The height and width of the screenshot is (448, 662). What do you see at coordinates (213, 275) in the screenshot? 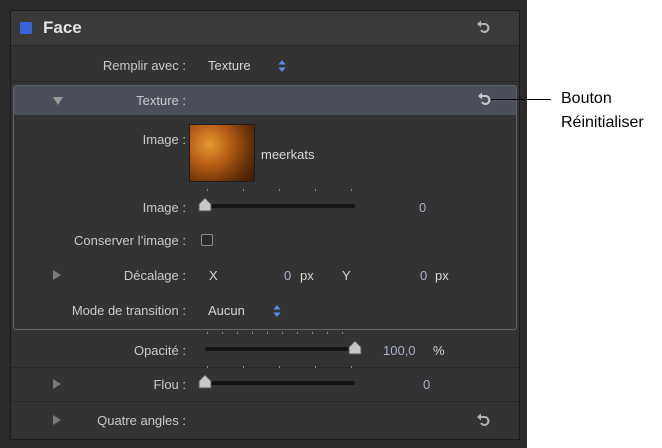
I see `offset-x-label: X` at bounding box center [213, 275].